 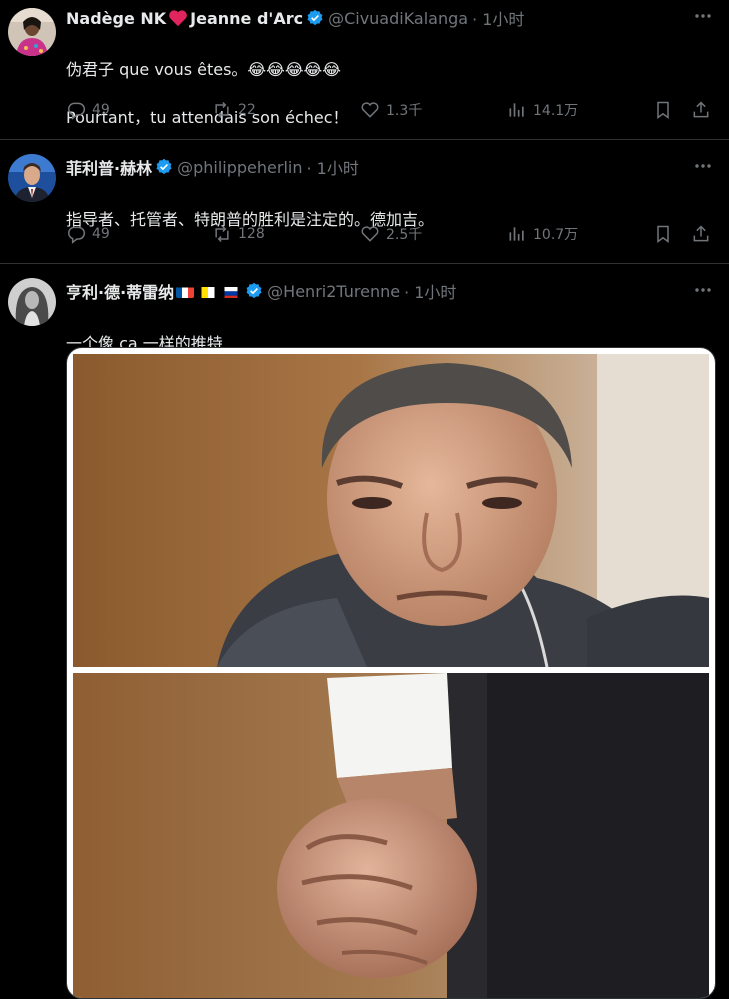 I want to click on like-count: 2.5千, so click(x=404, y=235).